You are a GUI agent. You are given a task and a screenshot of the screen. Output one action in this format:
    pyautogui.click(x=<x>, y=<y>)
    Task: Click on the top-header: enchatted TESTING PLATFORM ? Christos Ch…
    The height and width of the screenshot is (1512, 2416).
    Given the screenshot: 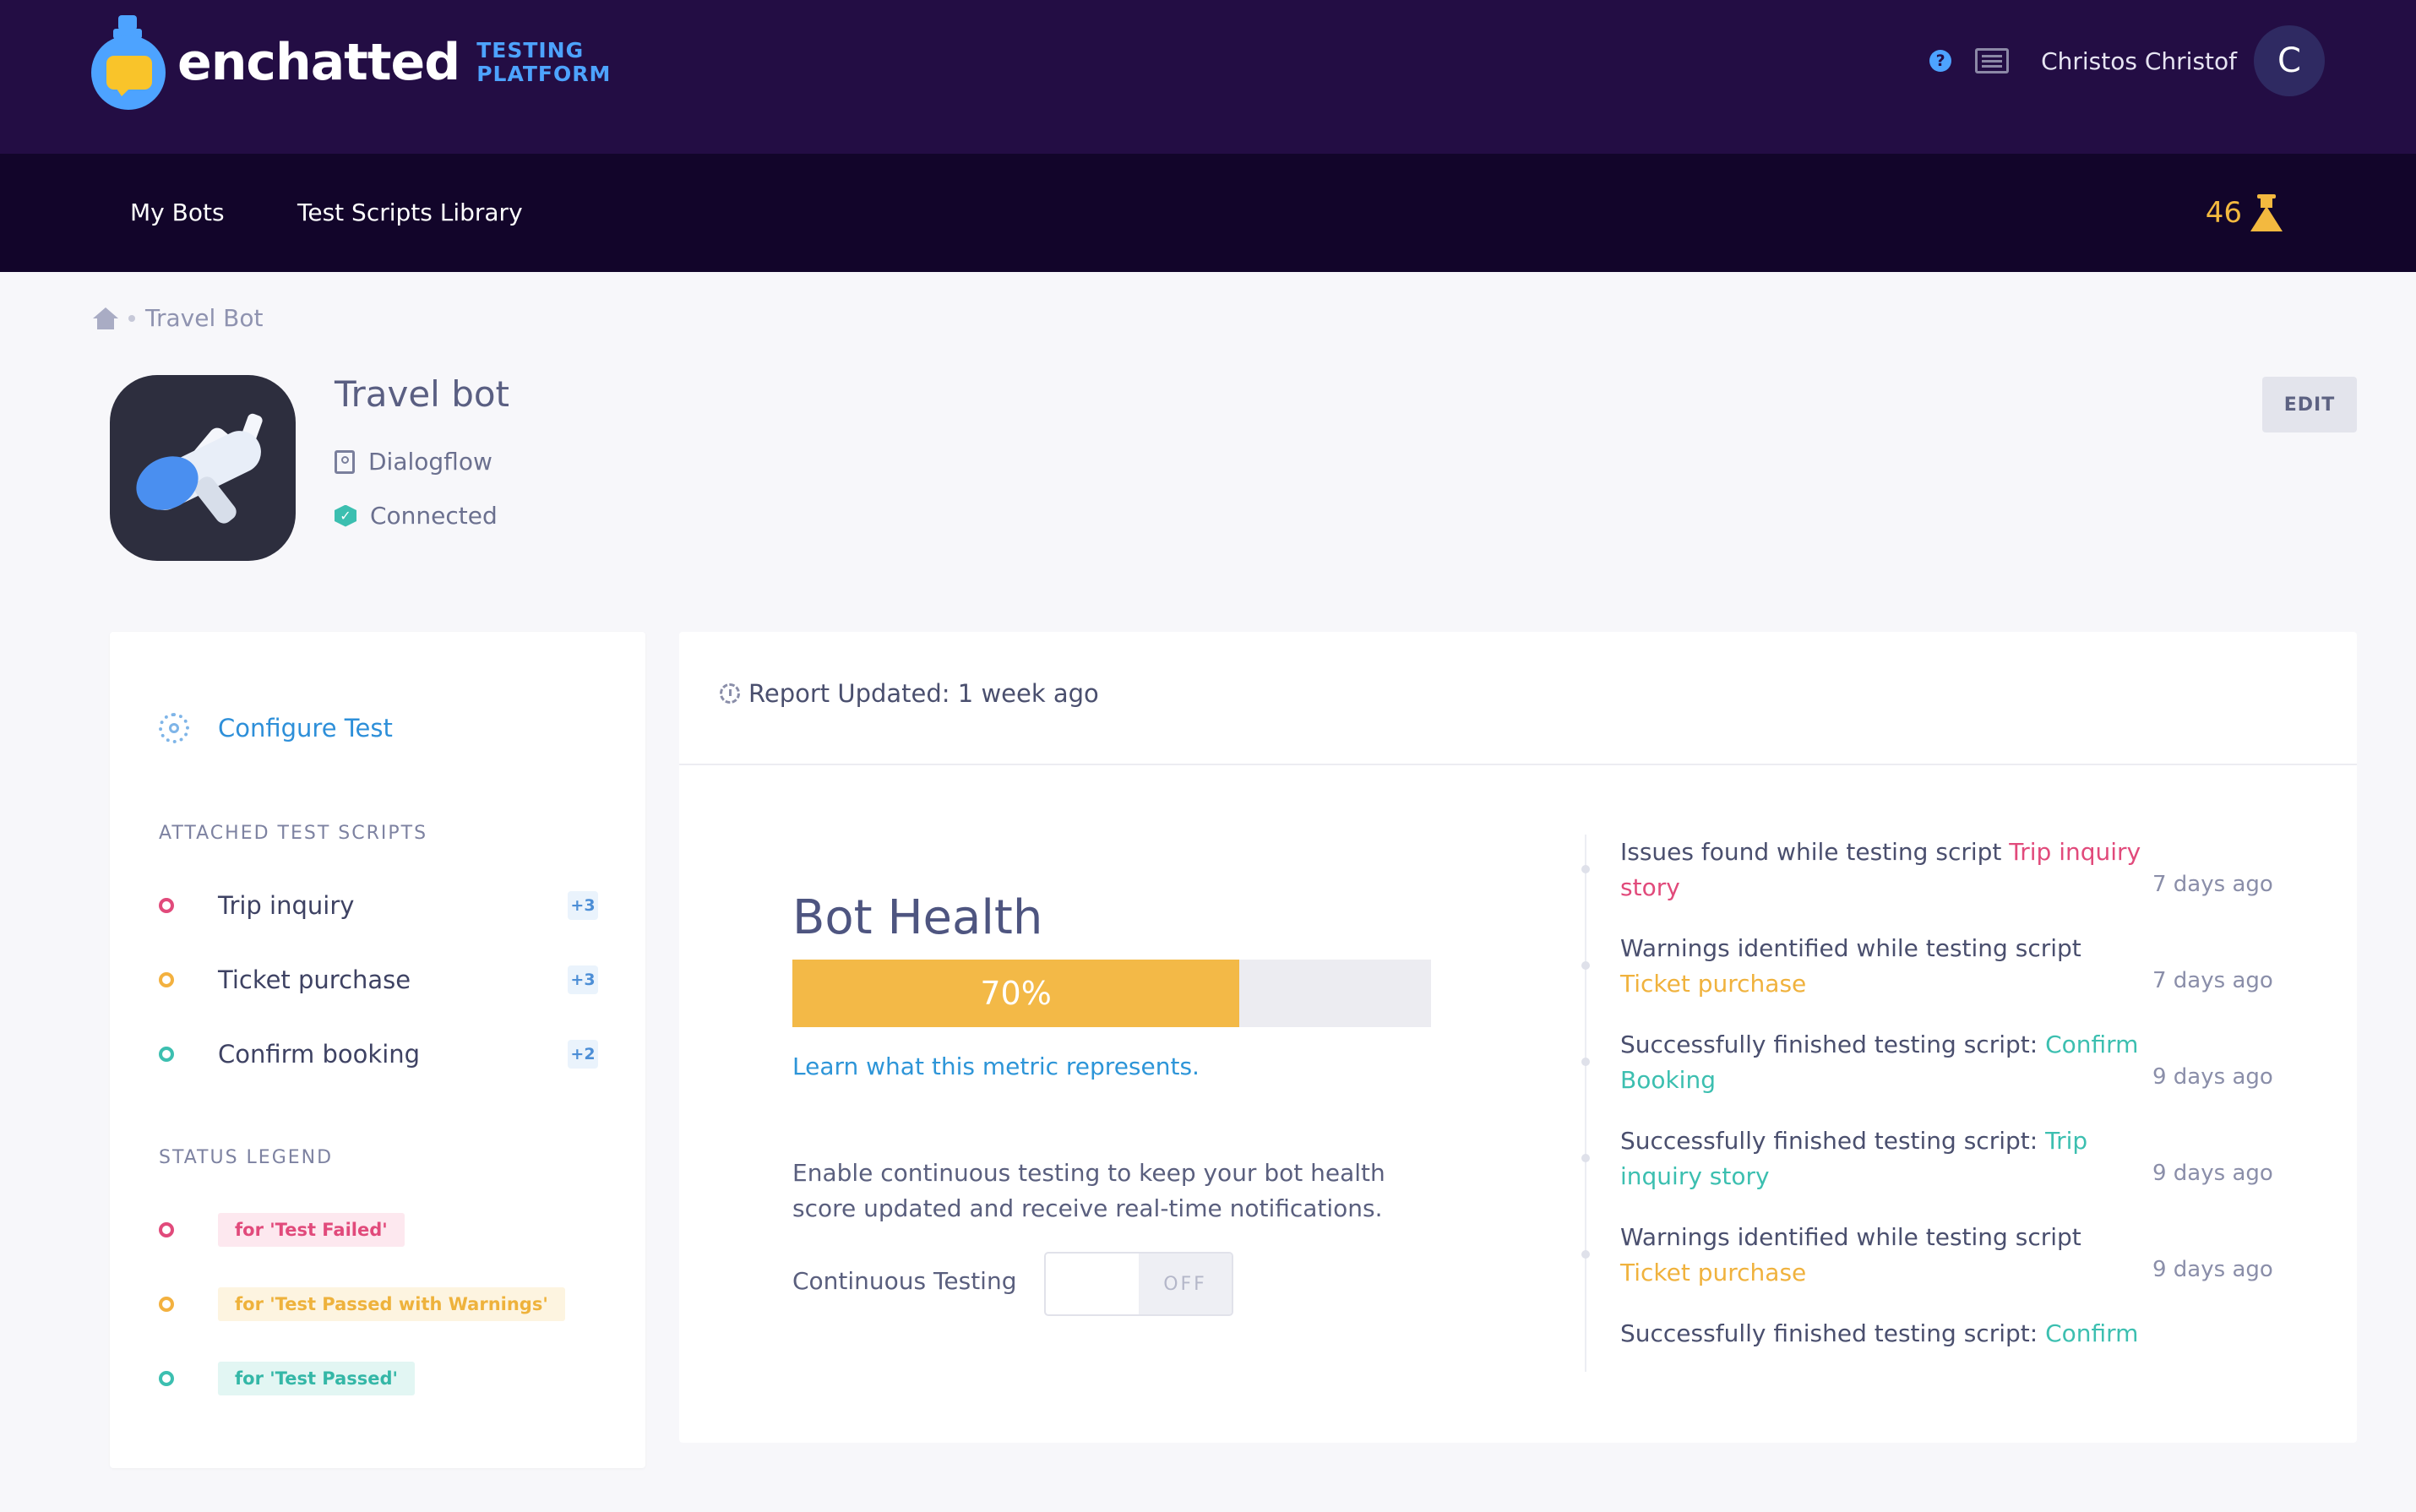 What is the action you would take?
    pyautogui.click(x=1208, y=77)
    